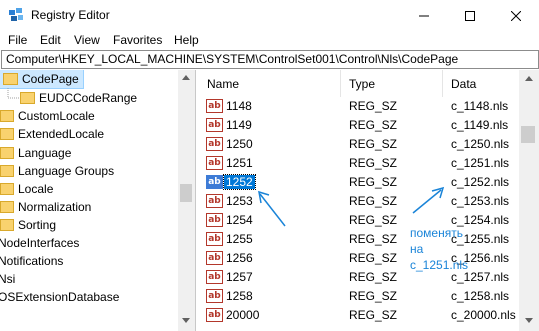 This screenshot has height=331, width=539. What do you see at coordinates (529, 320) in the screenshot?
I see `values-scroll-down-icon` at bounding box center [529, 320].